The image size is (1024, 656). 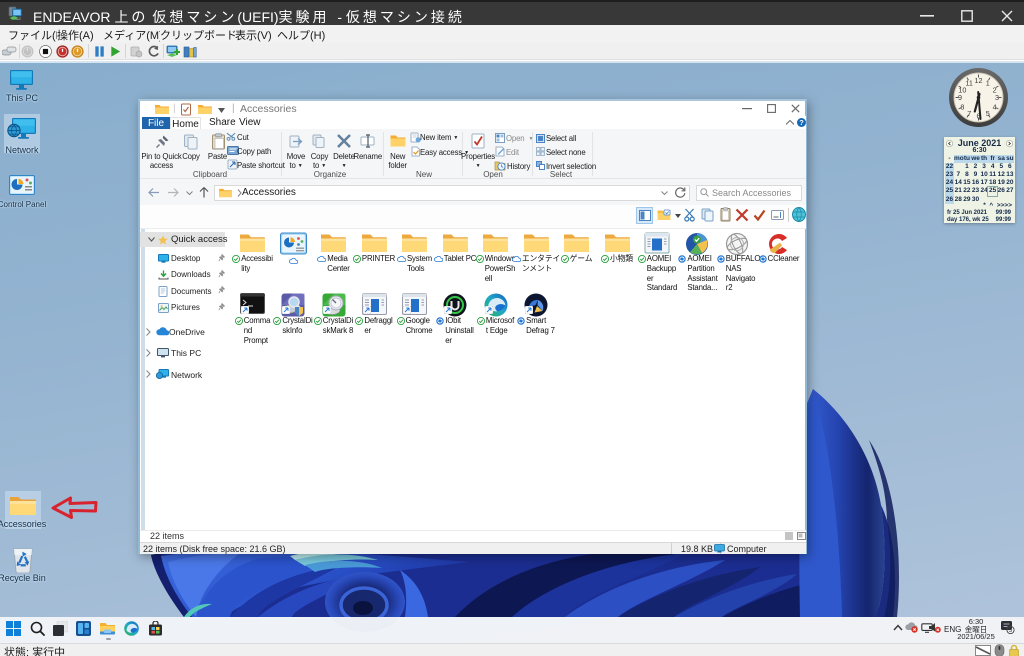 I want to click on svg-text: 7, so click(x=969, y=113).